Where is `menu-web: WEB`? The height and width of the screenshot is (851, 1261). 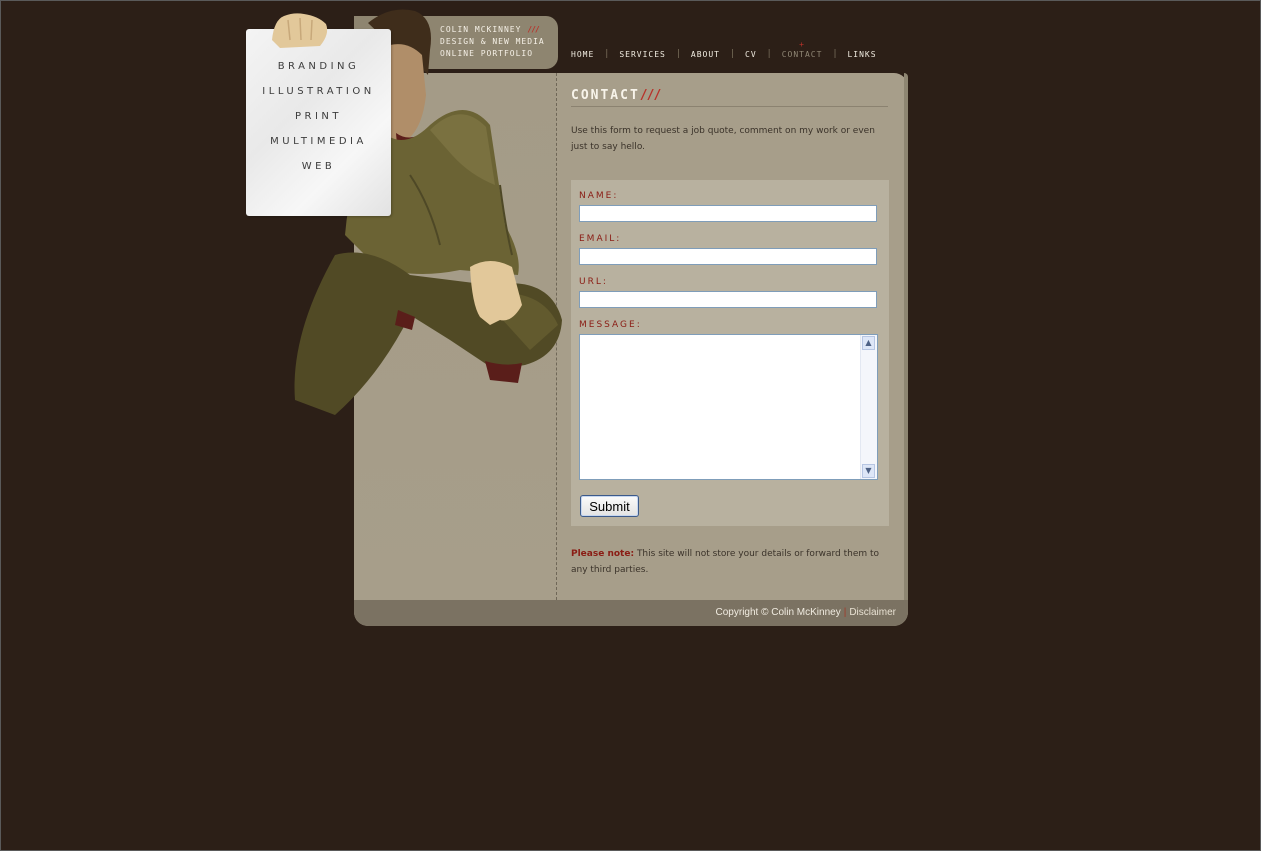
menu-web: WEB is located at coordinates (318, 171).